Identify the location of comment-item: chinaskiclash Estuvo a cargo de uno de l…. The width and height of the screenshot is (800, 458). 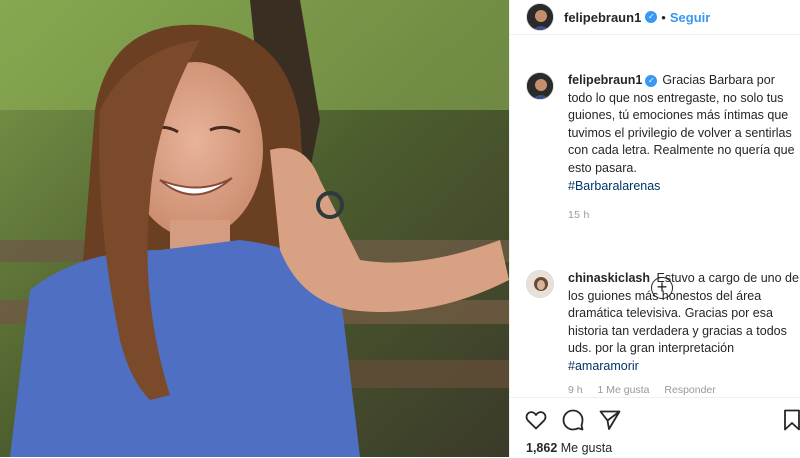
(662, 333).